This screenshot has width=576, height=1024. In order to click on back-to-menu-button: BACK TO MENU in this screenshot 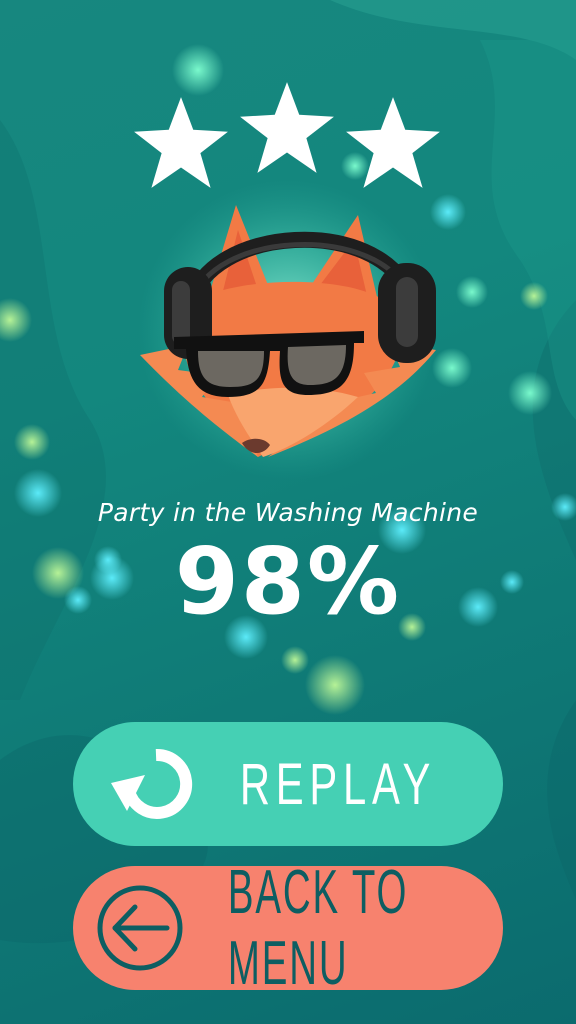, I will do `click(288, 928)`.